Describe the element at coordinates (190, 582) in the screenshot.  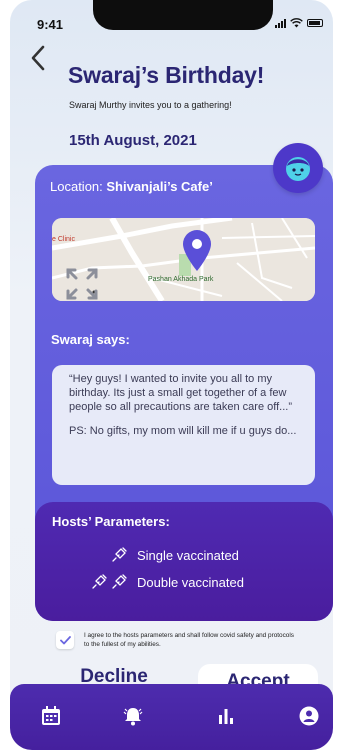
I see `parameter-label: Double vaccinated` at that location.